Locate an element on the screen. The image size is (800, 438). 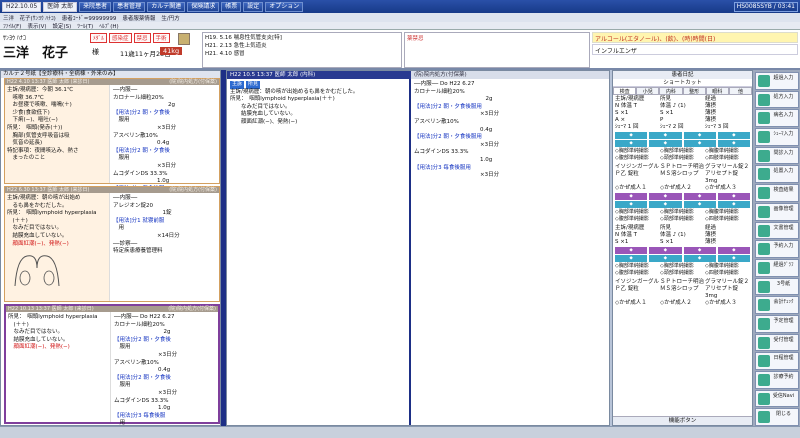
shortcut-item: A × is located at coordinates (637, 120).